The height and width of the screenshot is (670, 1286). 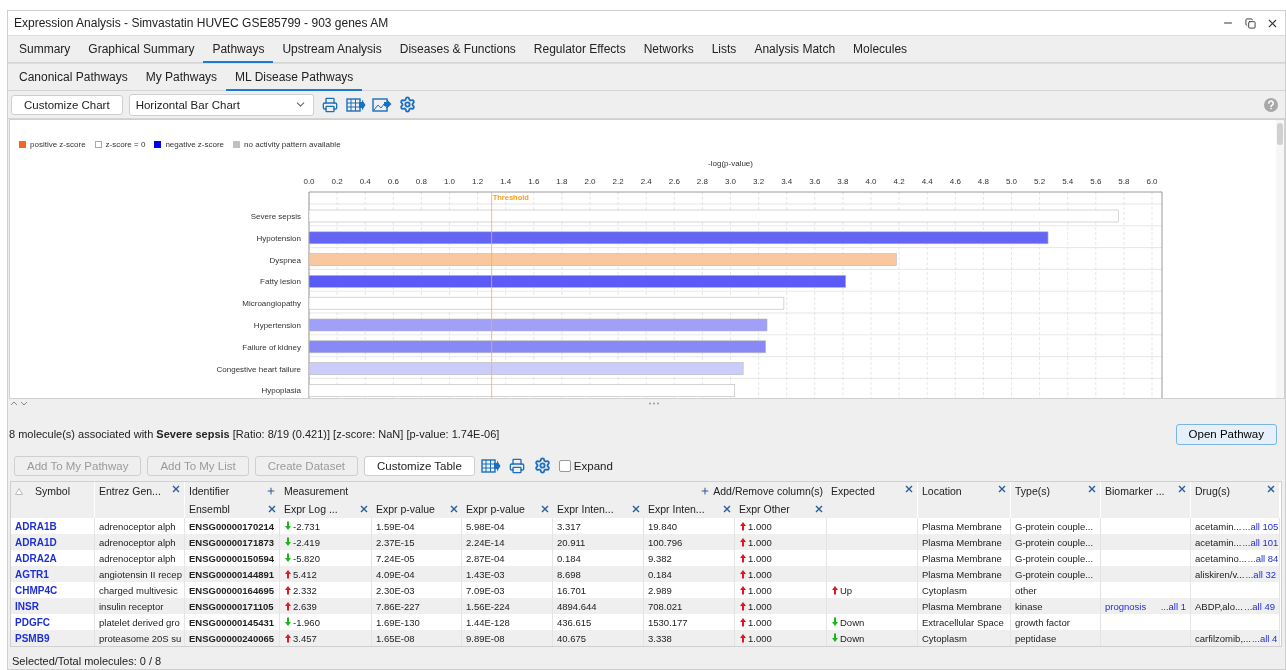 I want to click on restore-icon, so click(x=1250, y=23).